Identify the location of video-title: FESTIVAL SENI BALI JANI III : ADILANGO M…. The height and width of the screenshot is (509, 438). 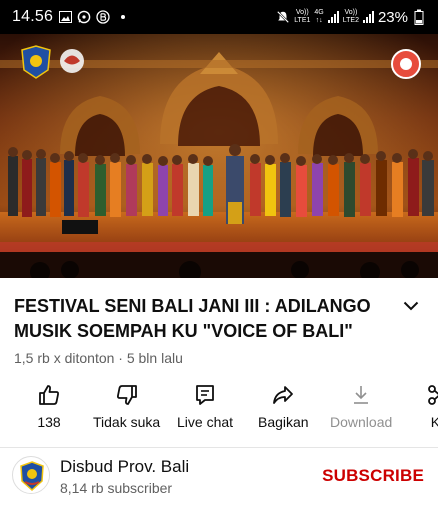
(199, 319).